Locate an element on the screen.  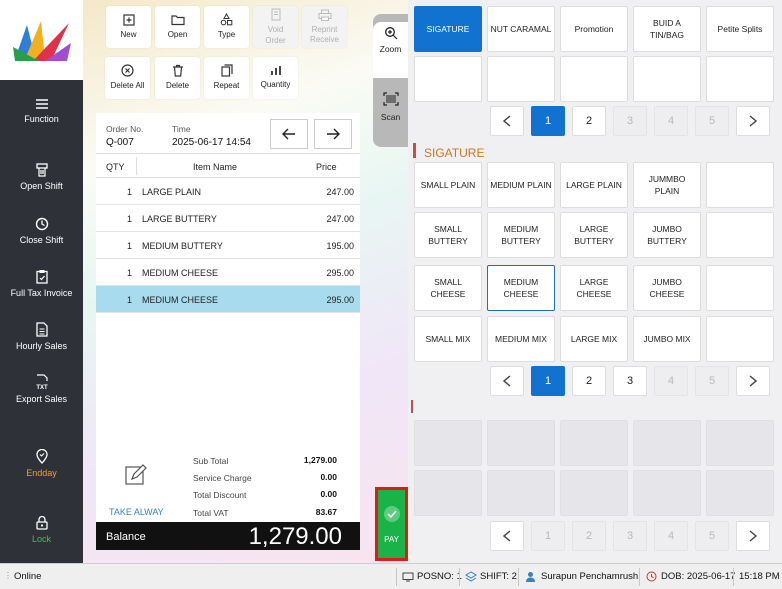
product-button: JUMBO BUTTERY is located at coordinates (667, 235).